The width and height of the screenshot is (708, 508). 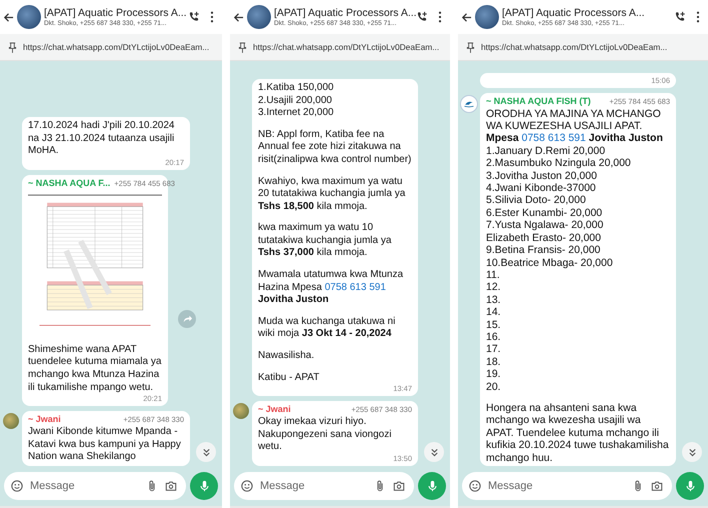 What do you see at coordinates (102, 139) in the screenshot?
I see `message-text: 17.10.2024 hadi J'pili 20.10.2024 na J3 21.10.2024 tutaanza usajili MoHA.` at bounding box center [102, 139].